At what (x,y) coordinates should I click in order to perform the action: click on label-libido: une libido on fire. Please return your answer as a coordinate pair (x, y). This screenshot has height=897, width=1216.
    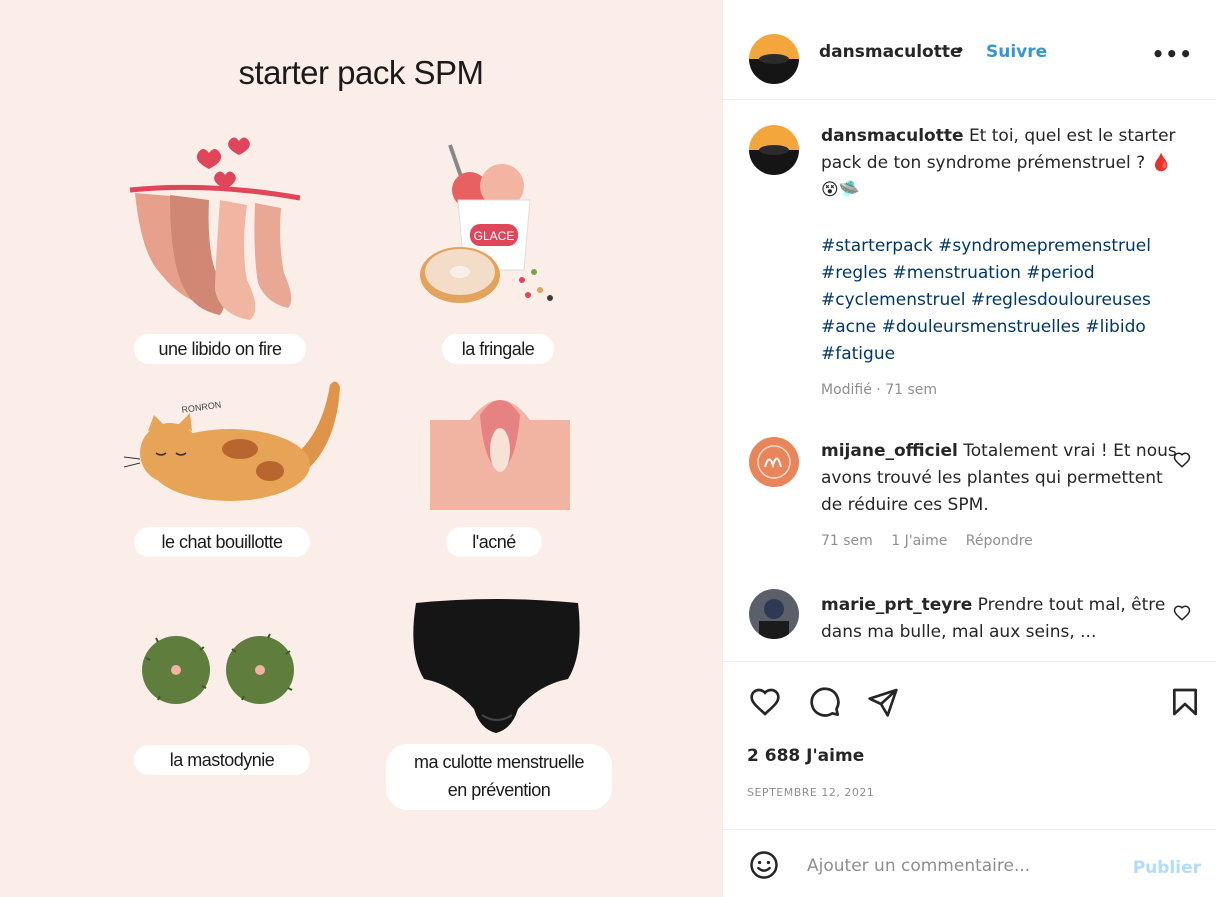
    Looking at the image, I should click on (220, 349).